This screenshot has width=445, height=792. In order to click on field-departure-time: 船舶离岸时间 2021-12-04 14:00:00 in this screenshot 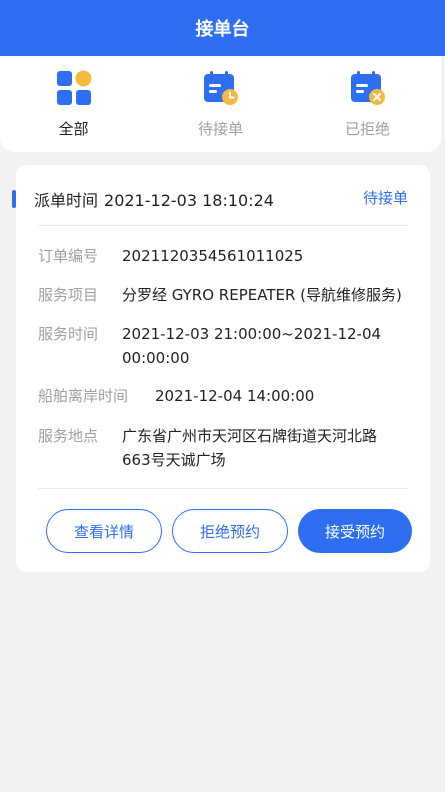, I will do `click(225, 396)`.